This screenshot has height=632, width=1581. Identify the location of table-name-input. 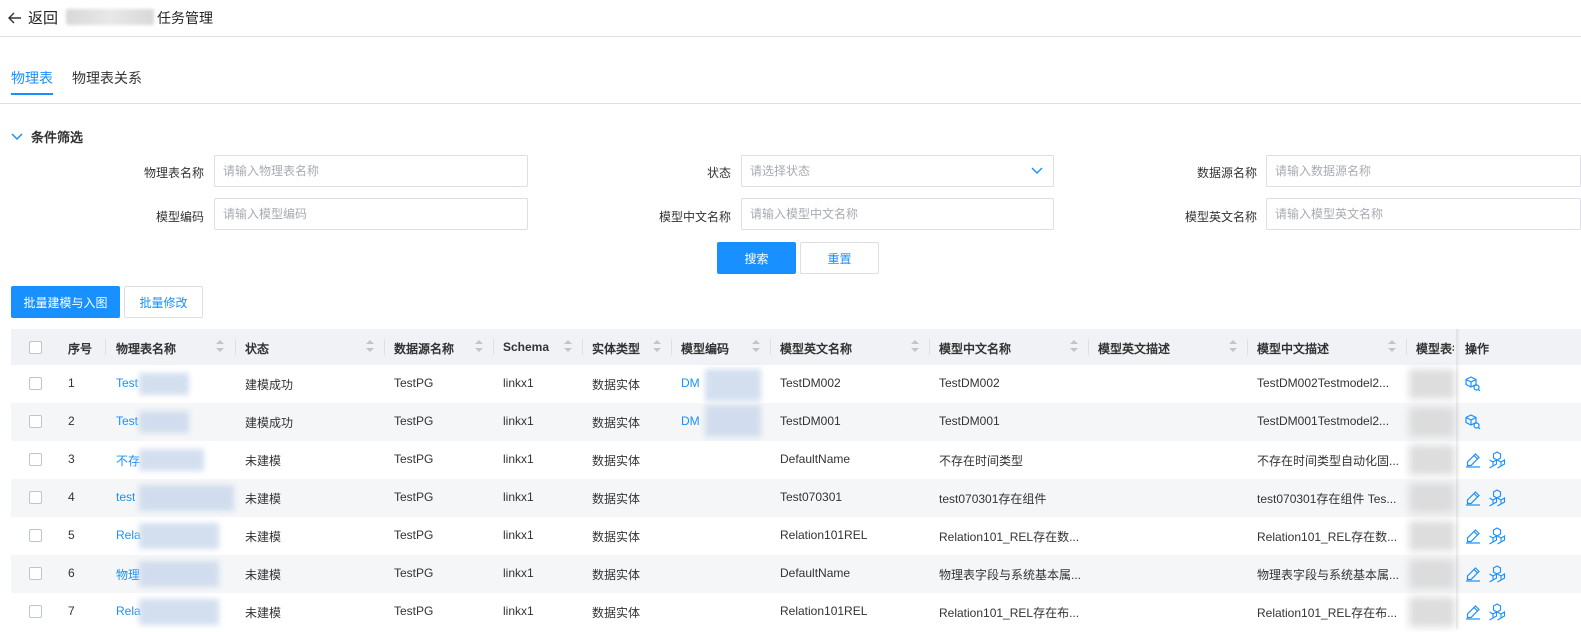
(371, 171).